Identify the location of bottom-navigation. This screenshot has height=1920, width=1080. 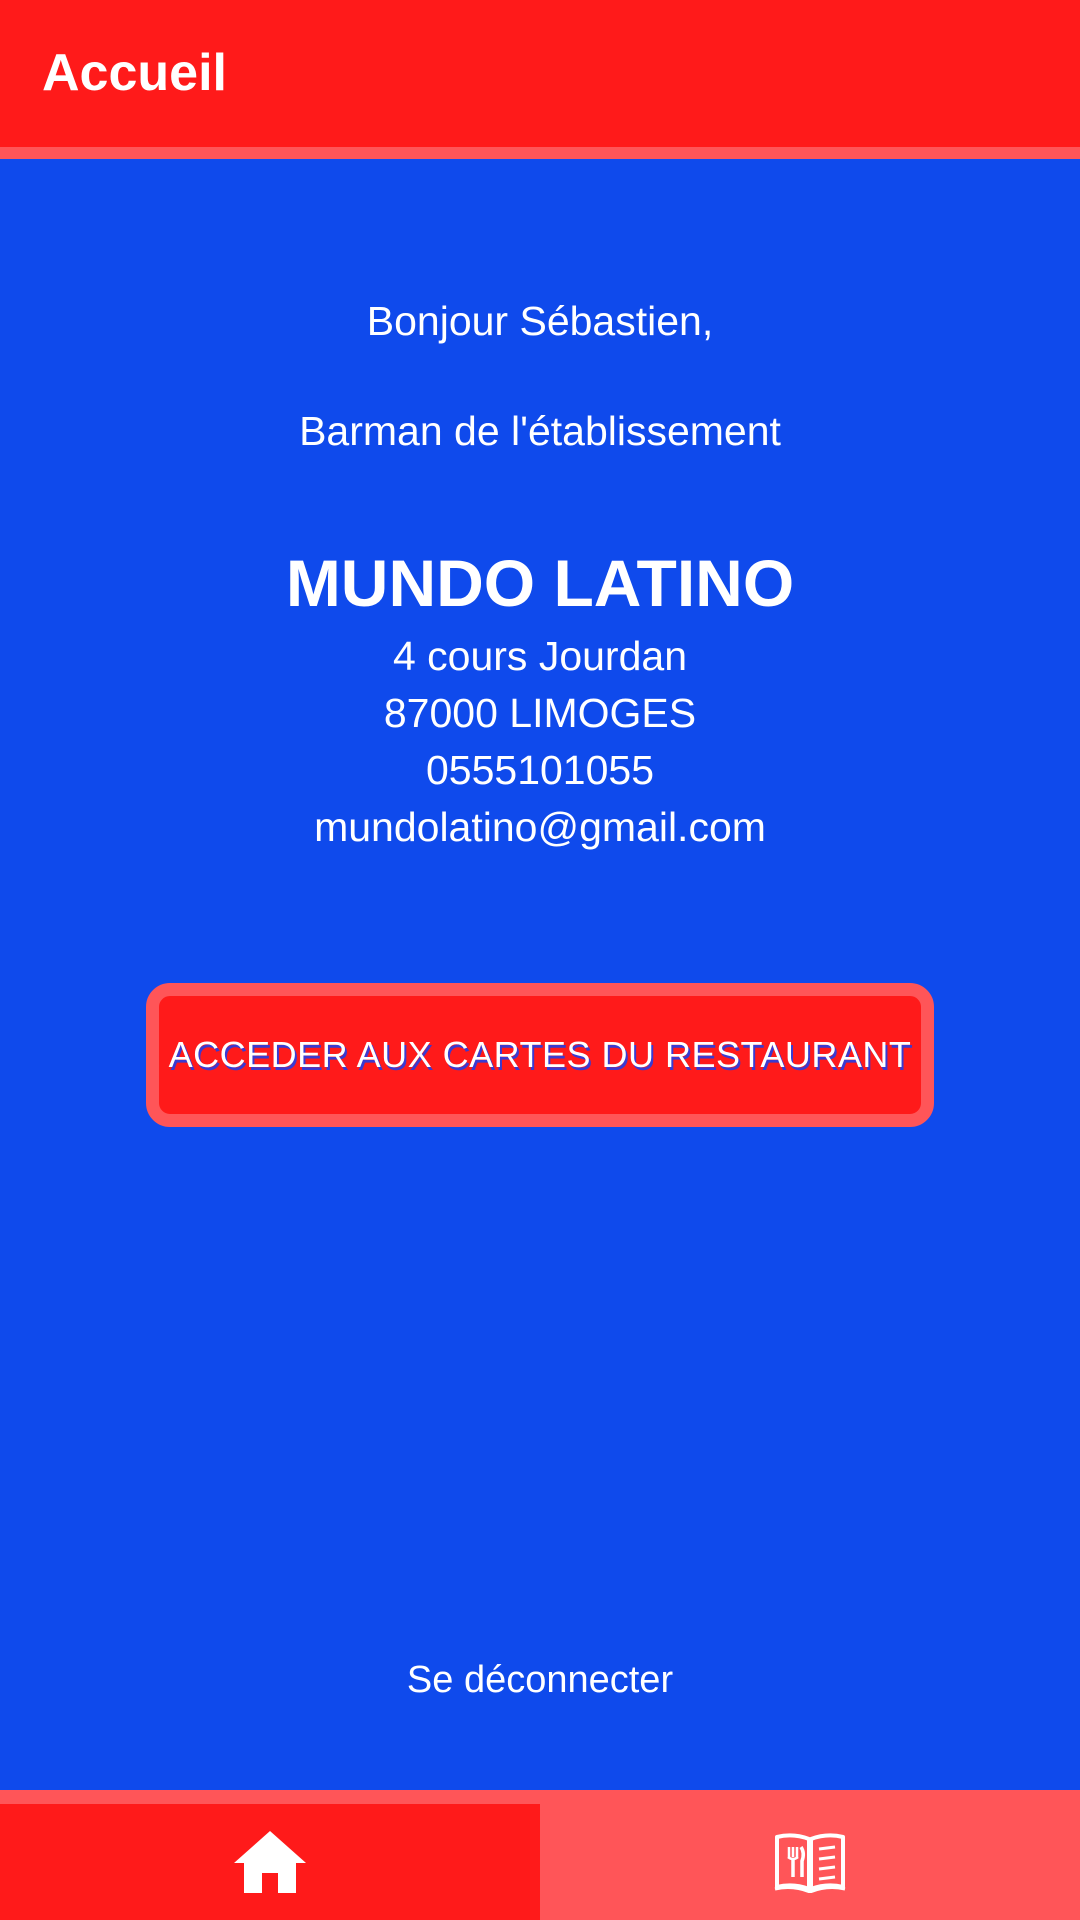
(540, 1855).